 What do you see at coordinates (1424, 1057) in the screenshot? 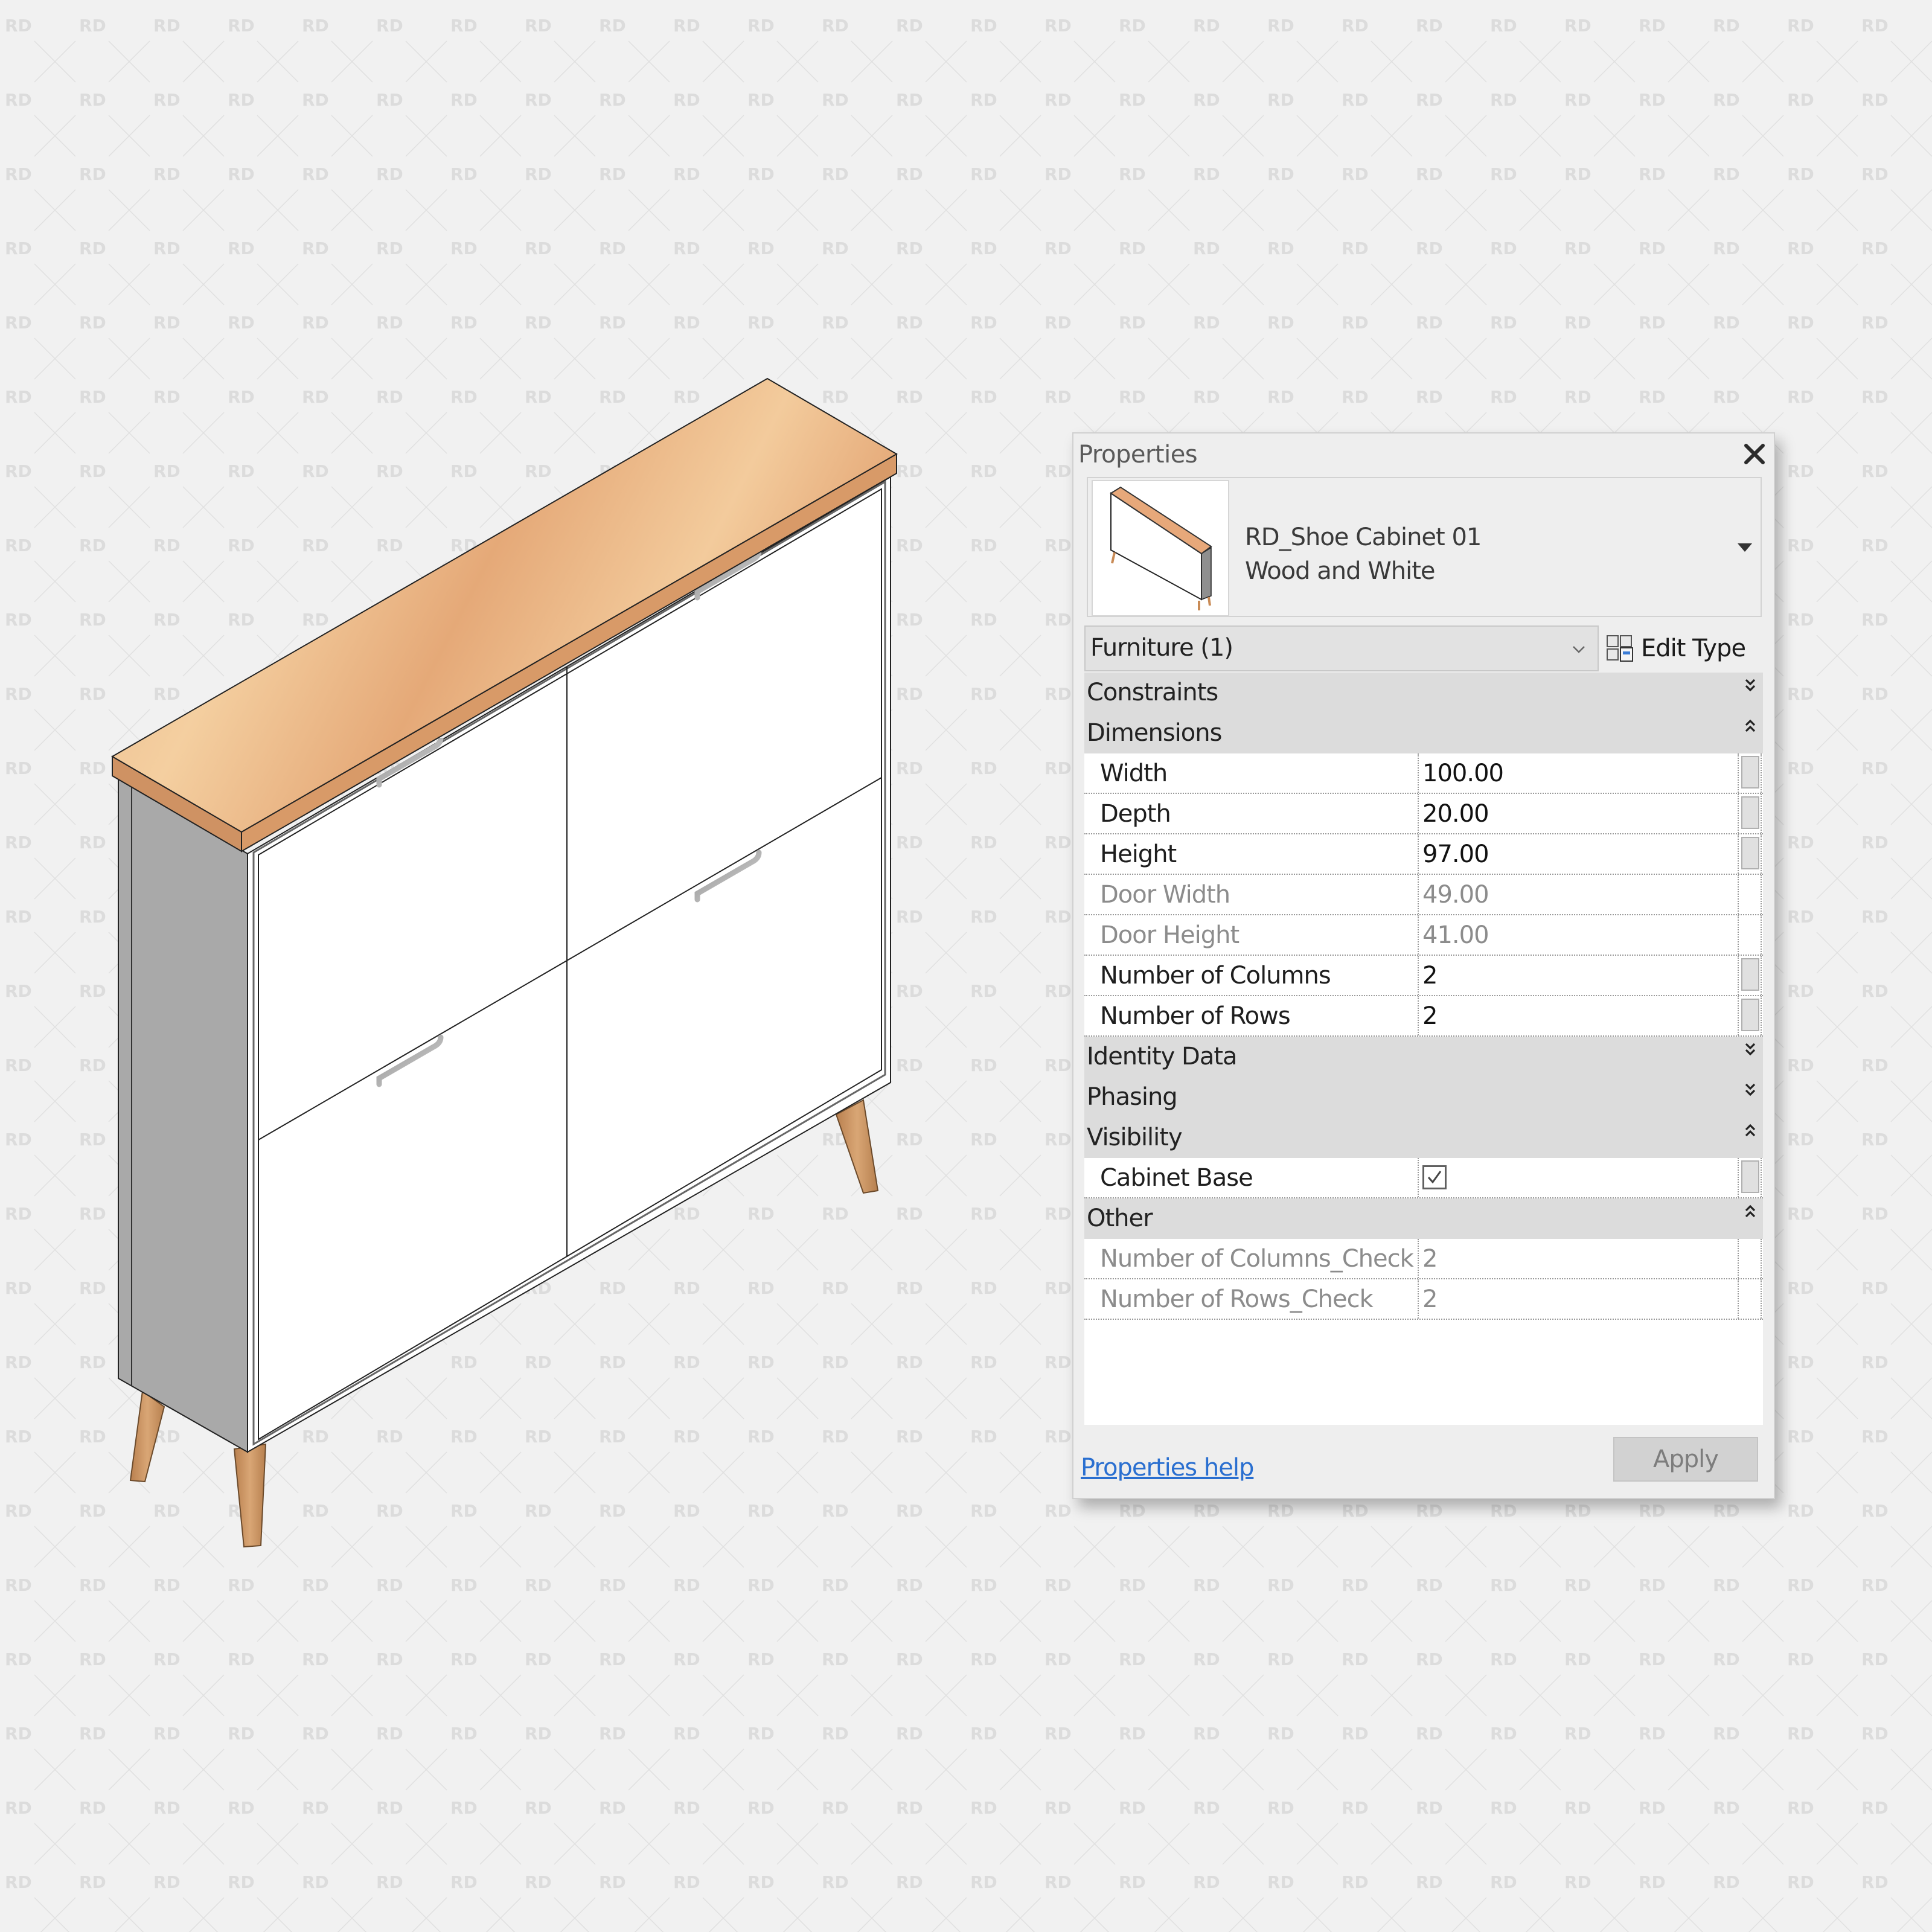
I see `group-header-identity-data: Identity Data` at bounding box center [1424, 1057].